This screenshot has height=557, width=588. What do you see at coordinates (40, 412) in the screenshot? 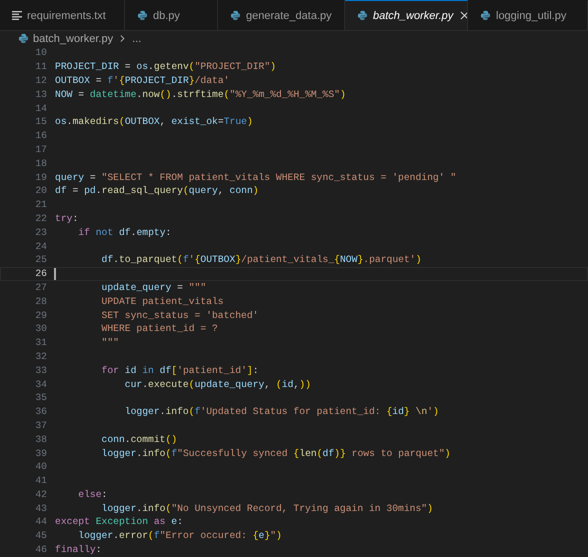
I see `line-number: 36` at bounding box center [40, 412].